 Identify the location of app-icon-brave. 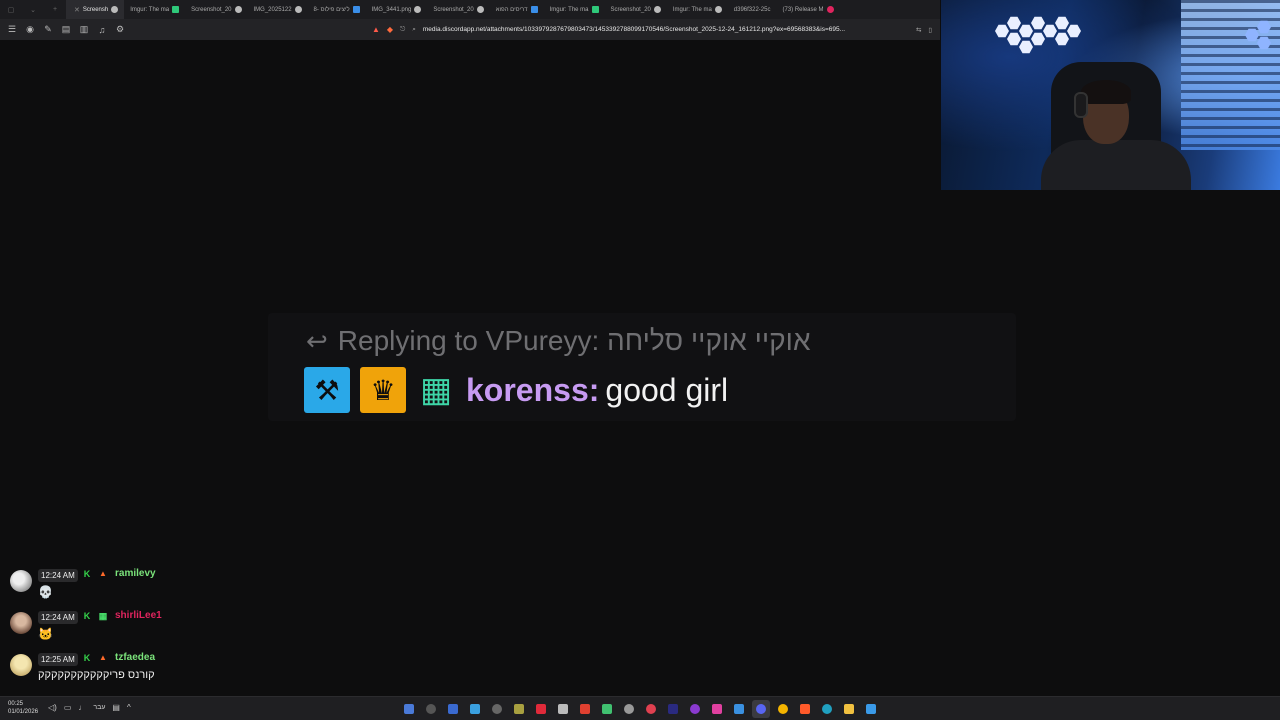
(805, 709).